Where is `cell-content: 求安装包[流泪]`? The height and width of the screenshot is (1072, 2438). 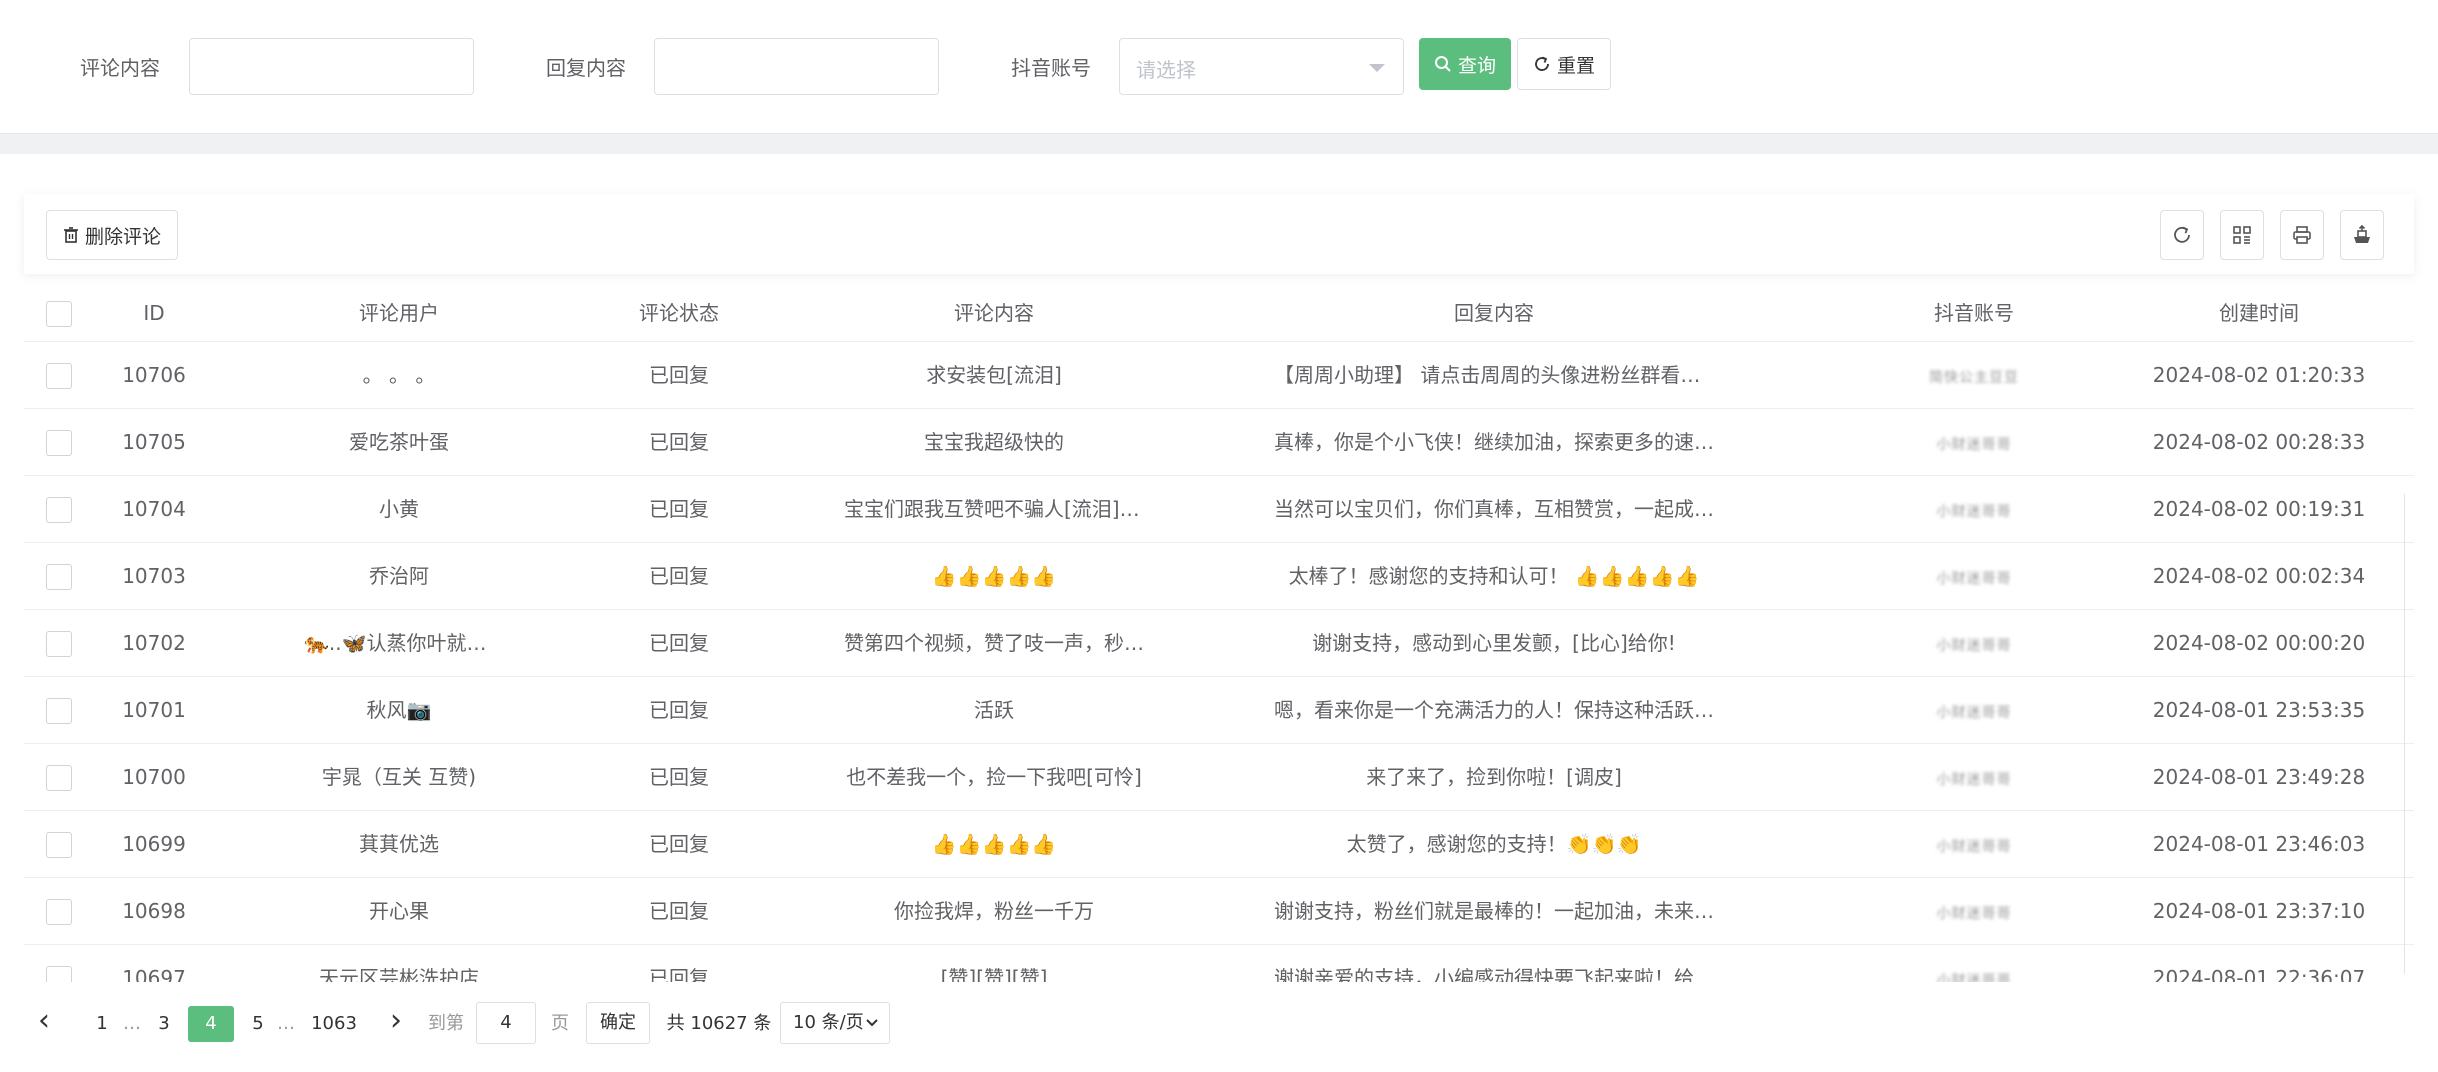
cell-content: 求安装包[流泪] is located at coordinates (994, 375).